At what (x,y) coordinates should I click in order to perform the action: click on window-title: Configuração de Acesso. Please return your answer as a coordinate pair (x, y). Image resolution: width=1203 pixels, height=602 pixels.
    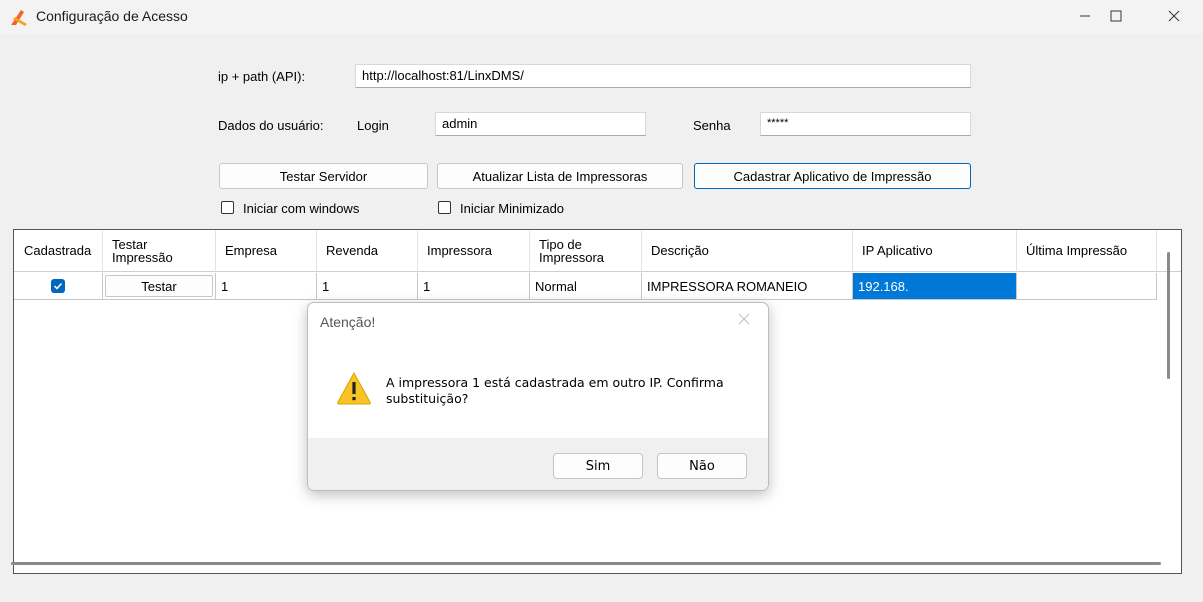
    Looking at the image, I should click on (112, 16).